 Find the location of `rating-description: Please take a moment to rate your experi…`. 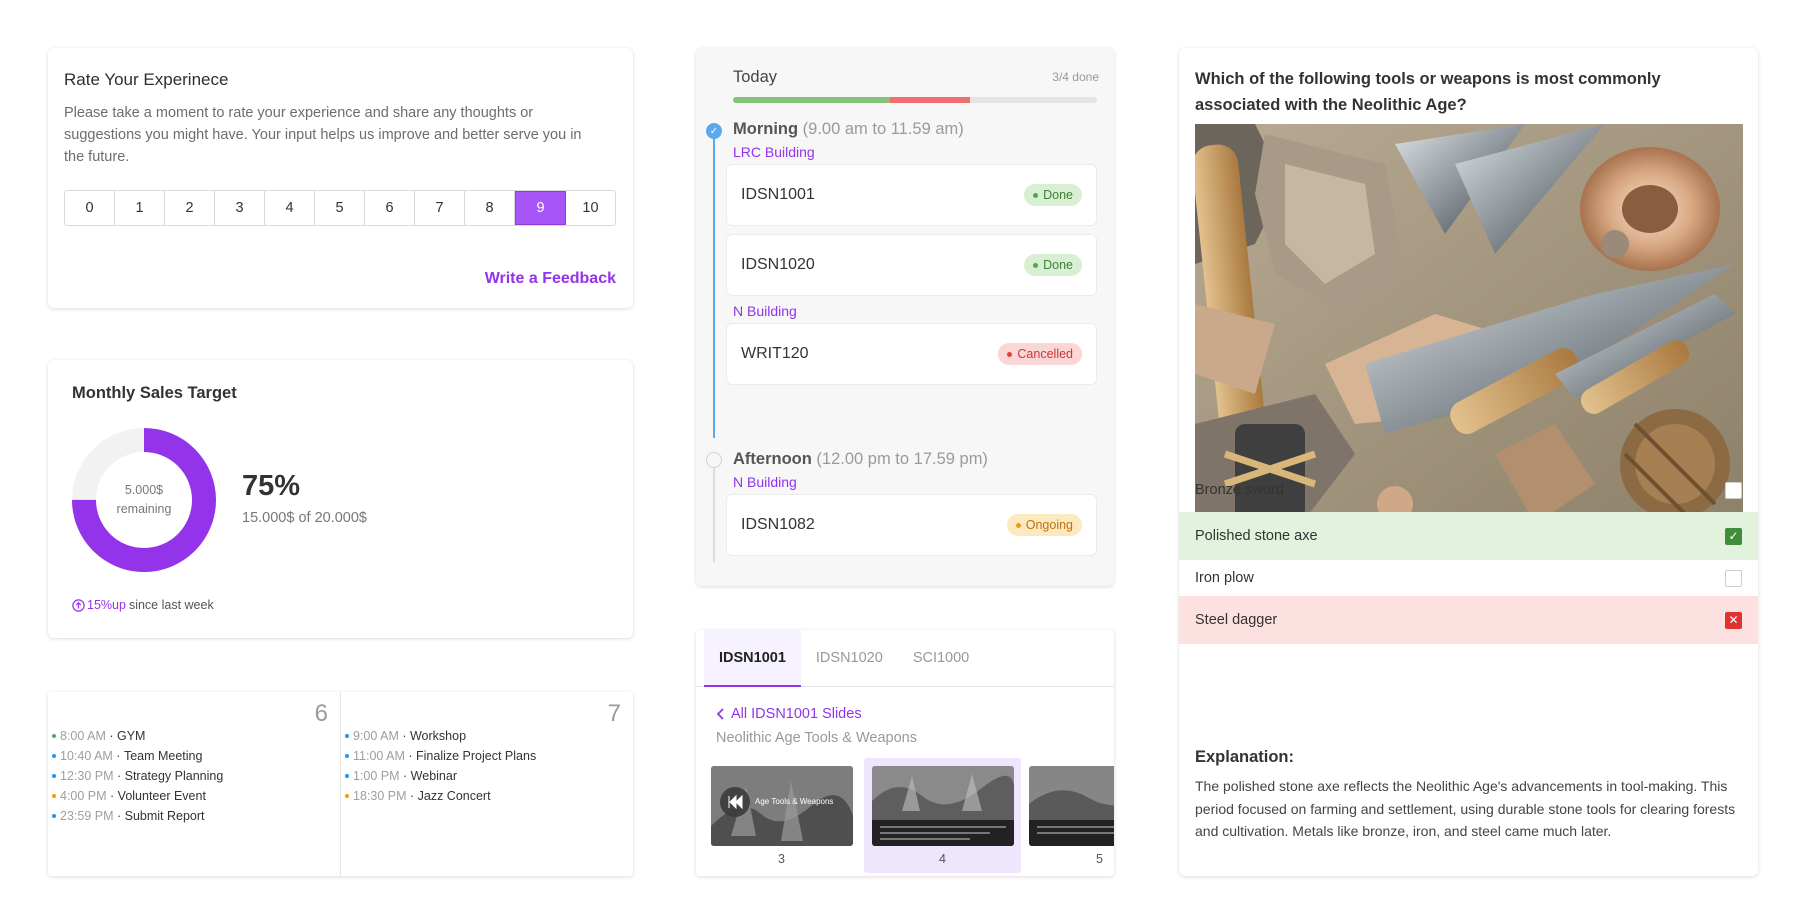

rating-description: Please take a moment to rate your experi… is located at coordinates (323, 135).